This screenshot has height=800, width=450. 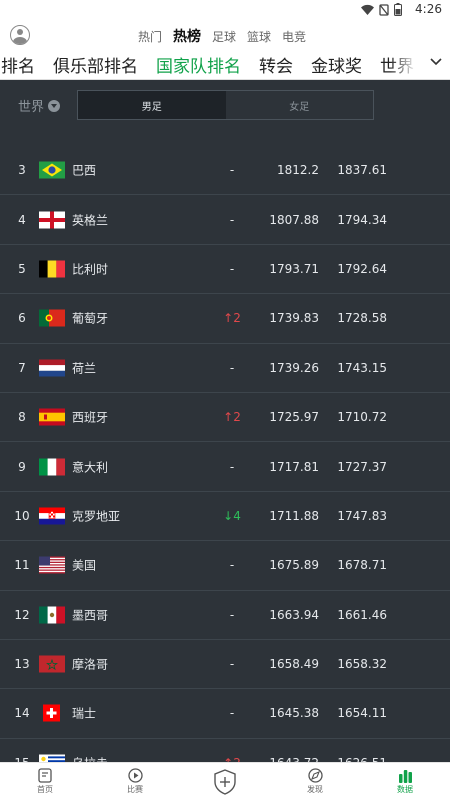 I want to click on avatar-icon, so click(x=20, y=35).